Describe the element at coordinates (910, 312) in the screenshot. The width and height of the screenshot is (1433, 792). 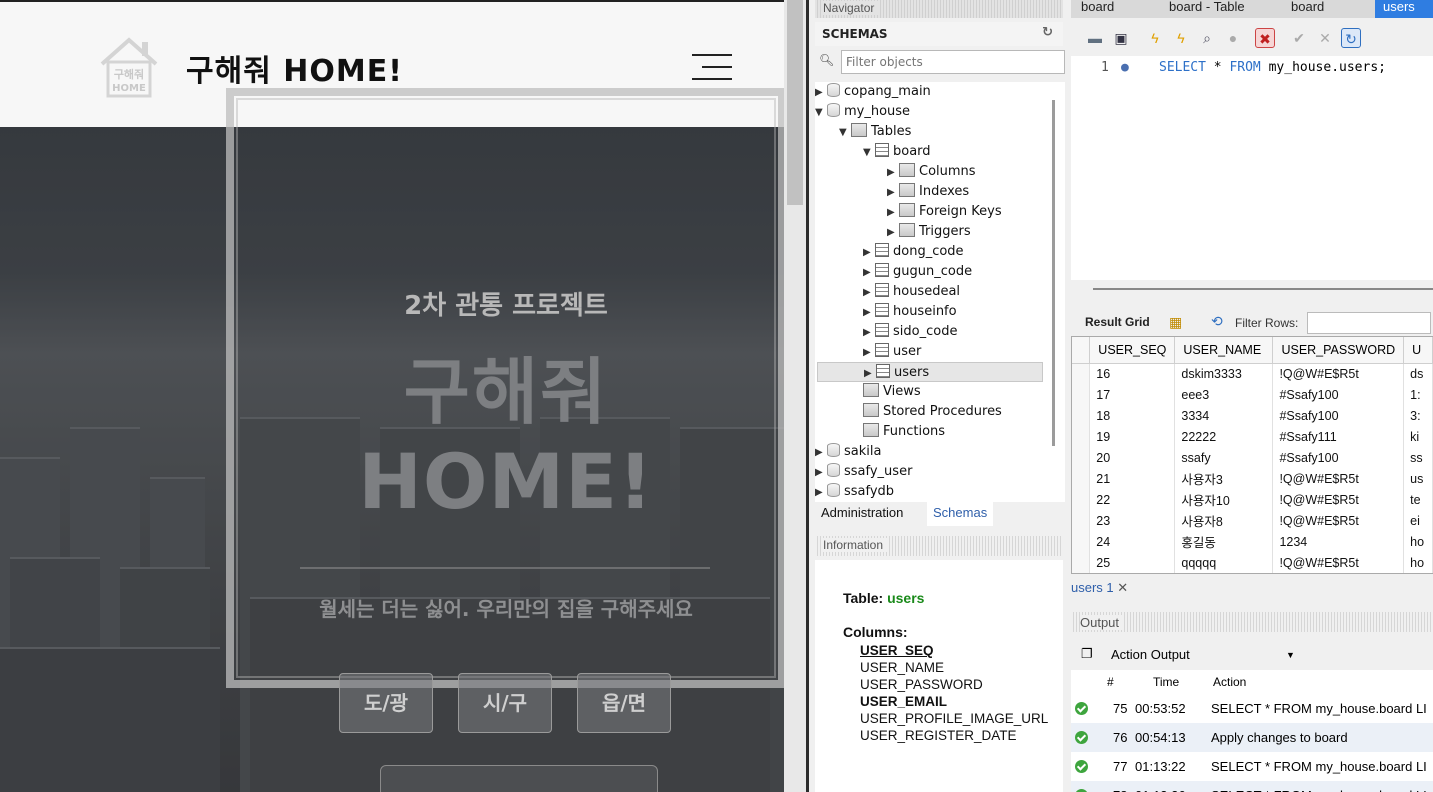
I see `tree-item-houseinfo: ▶ houseinfo` at that location.